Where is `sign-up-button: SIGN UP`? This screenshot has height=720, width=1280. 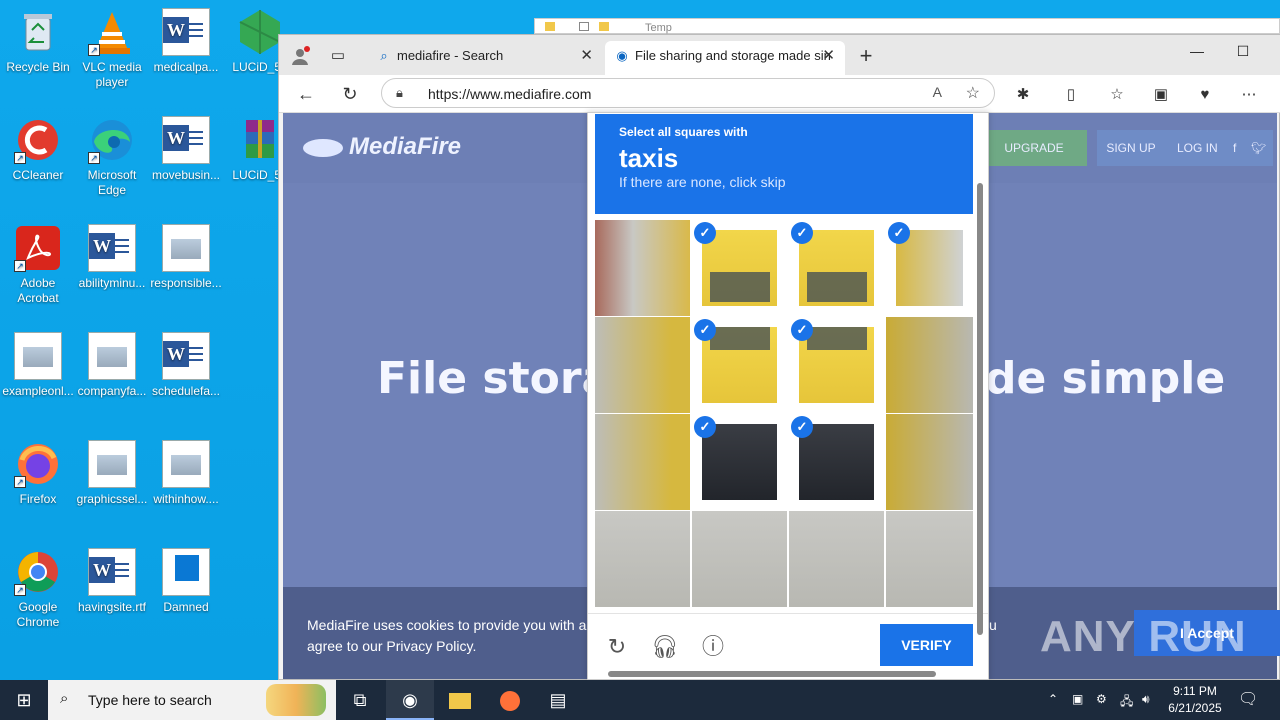
sign-up-button: SIGN UP is located at coordinates (1131, 148).